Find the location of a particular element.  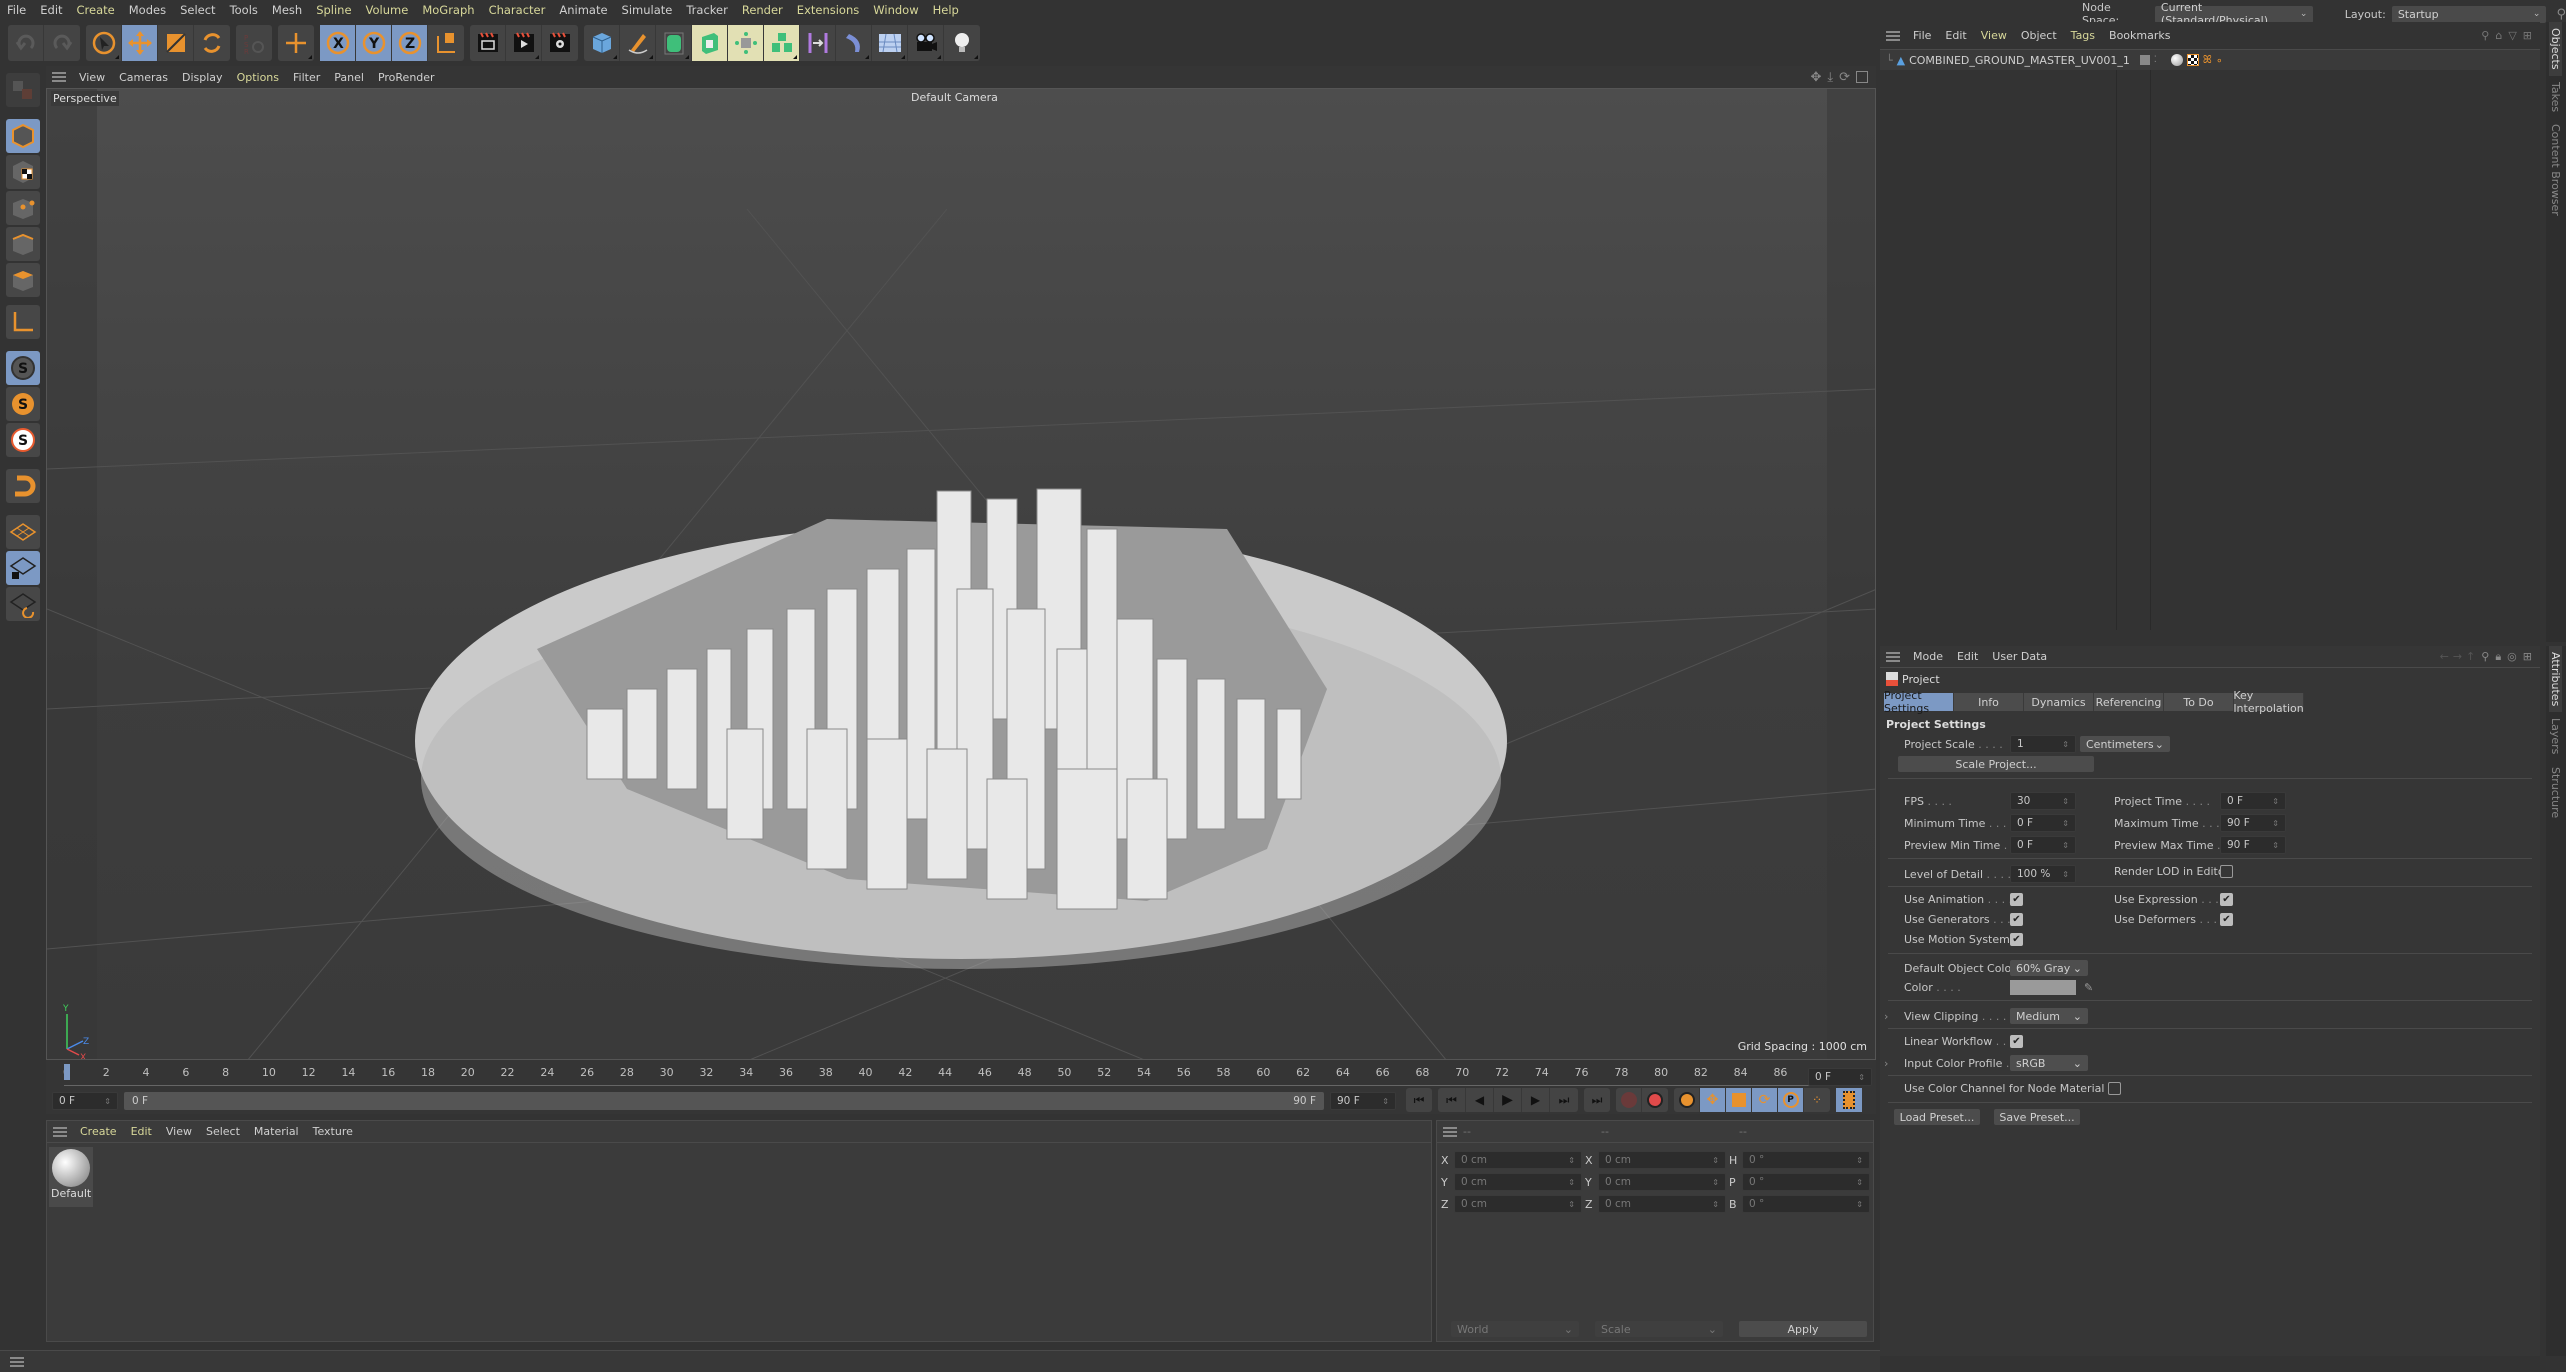

use-motion-checkbox: ✔ is located at coordinates (2016, 939).